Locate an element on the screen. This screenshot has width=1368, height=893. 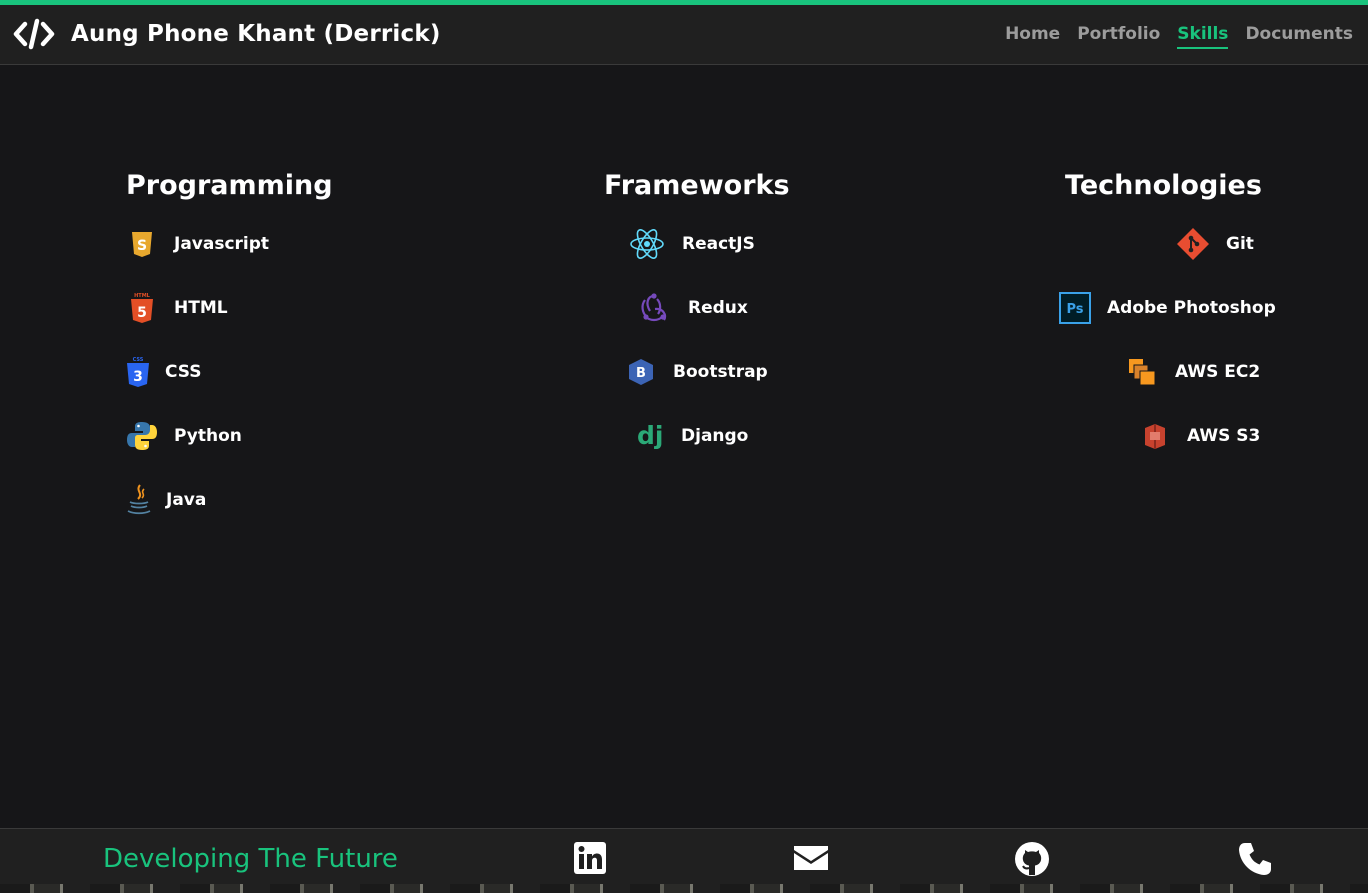
frameworks-heading: Frameworks is located at coordinates (697, 185).